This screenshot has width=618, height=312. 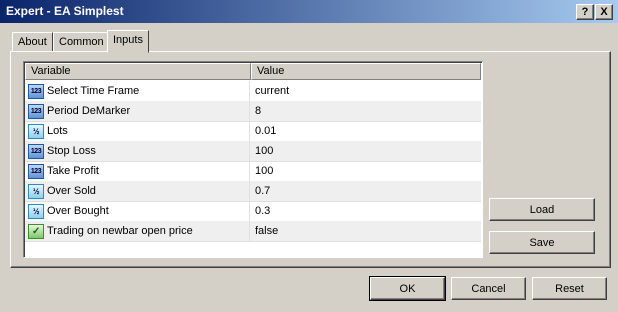 I want to click on title-bar: Expert - EA Simplest ? X, so click(x=309, y=11).